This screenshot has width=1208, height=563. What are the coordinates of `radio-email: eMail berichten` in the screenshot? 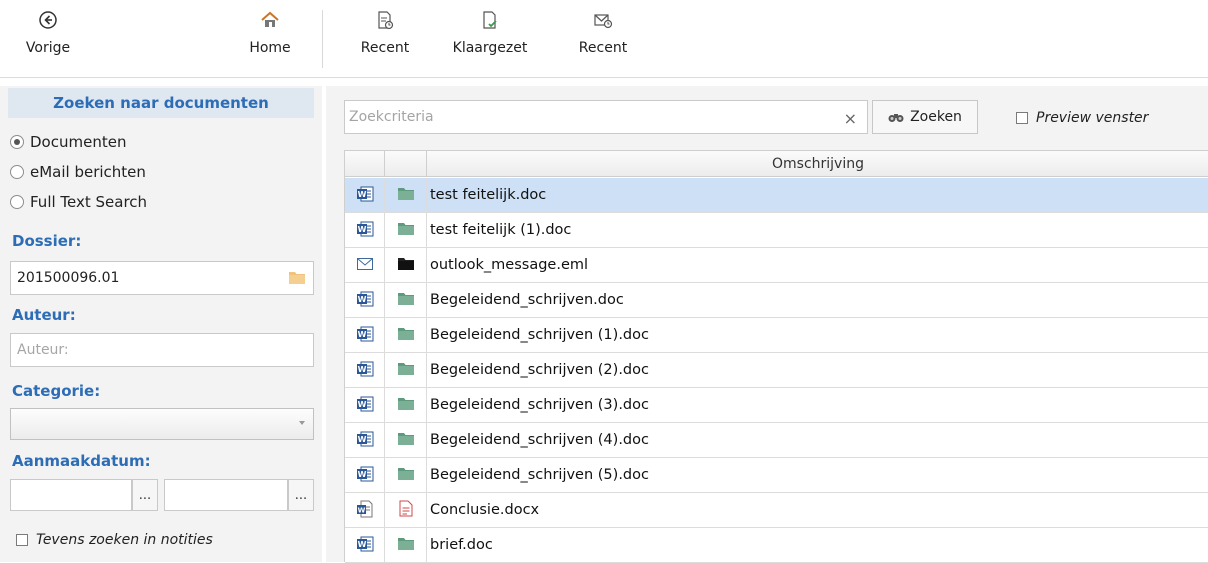 It's located at (78, 172).